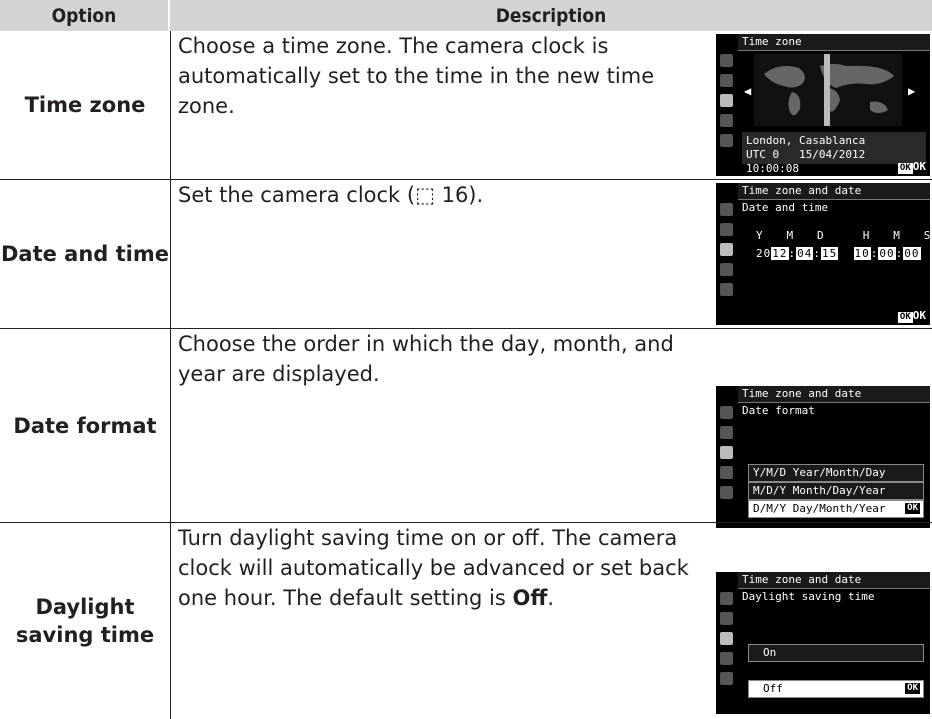 Image resolution: width=932 pixels, height=719 pixels. What do you see at coordinates (805, 253) in the screenshot?
I see `month-field: 04` at bounding box center [805, 253].